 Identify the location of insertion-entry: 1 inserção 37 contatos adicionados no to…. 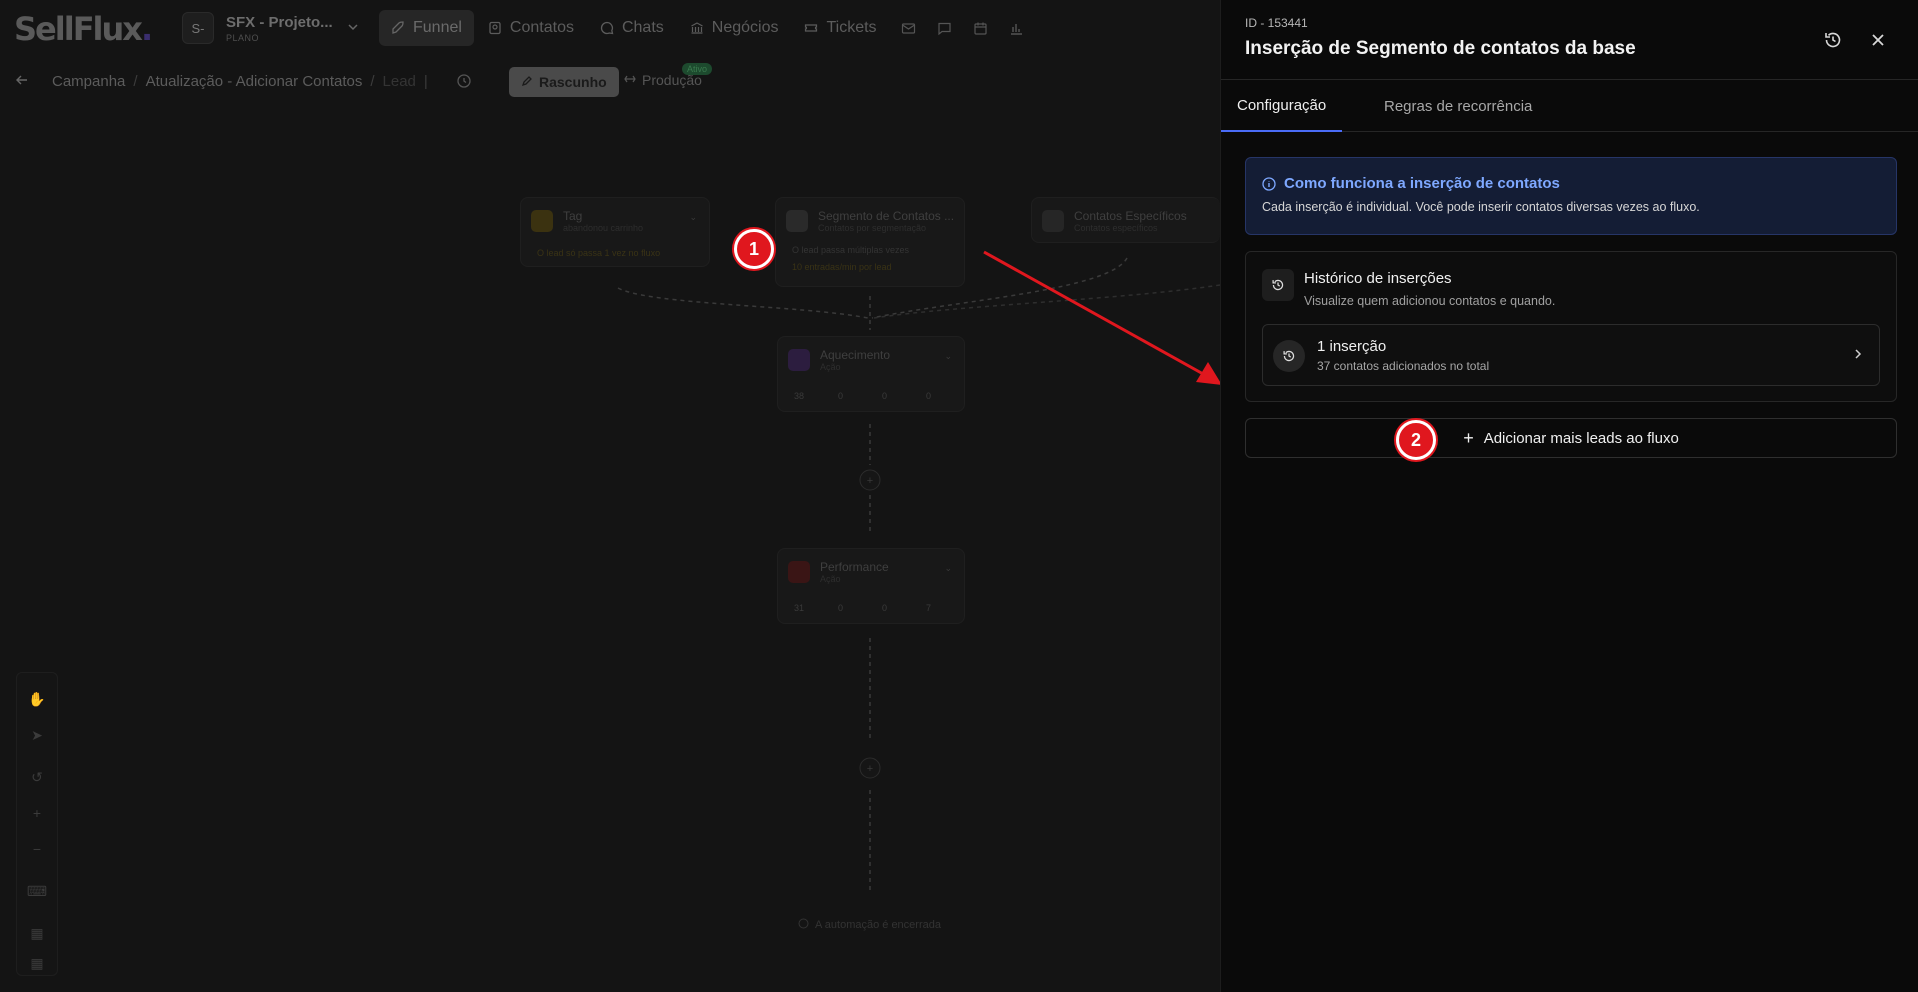
(1571, 355).